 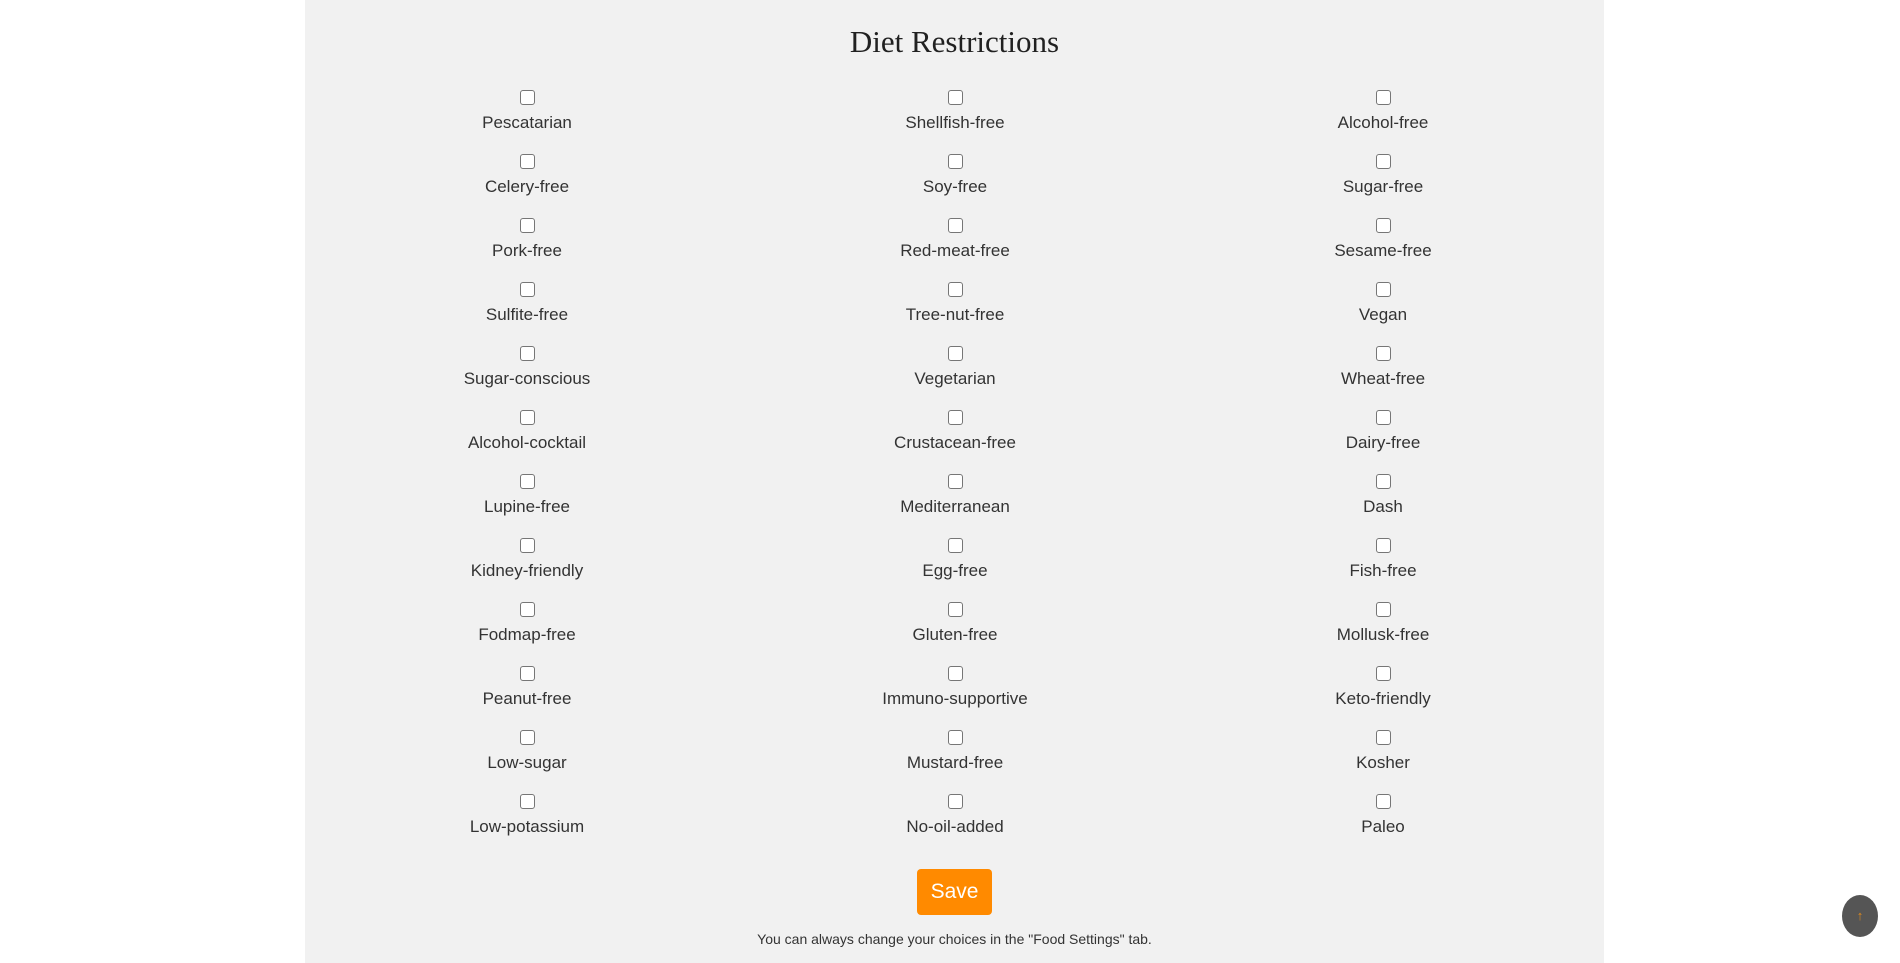 What do you see at coordinates (1383, 111) in the screenshot?
I see `diet-option: Alcohol-free` at bounding box center [1383, 111].